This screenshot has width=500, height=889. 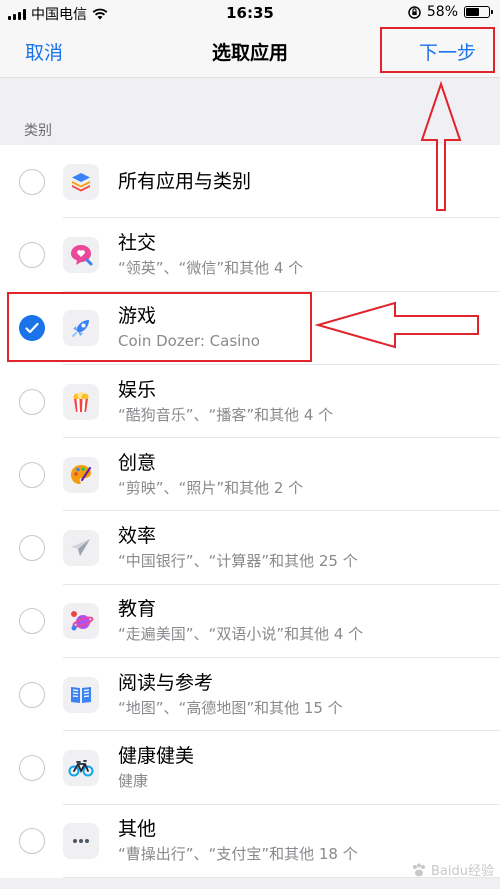 I want to click on bottom-spacer, so click(x=250, y=883).